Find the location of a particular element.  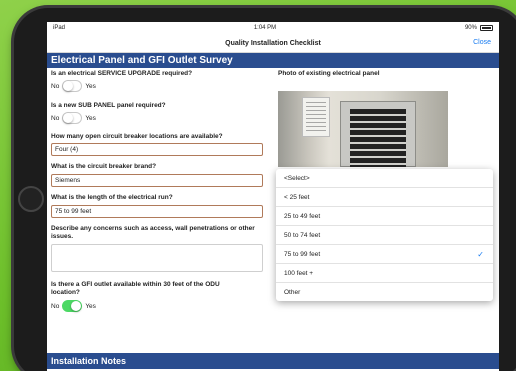

picker-option: 50 to 74 feet is located at coordinates (384, 235).